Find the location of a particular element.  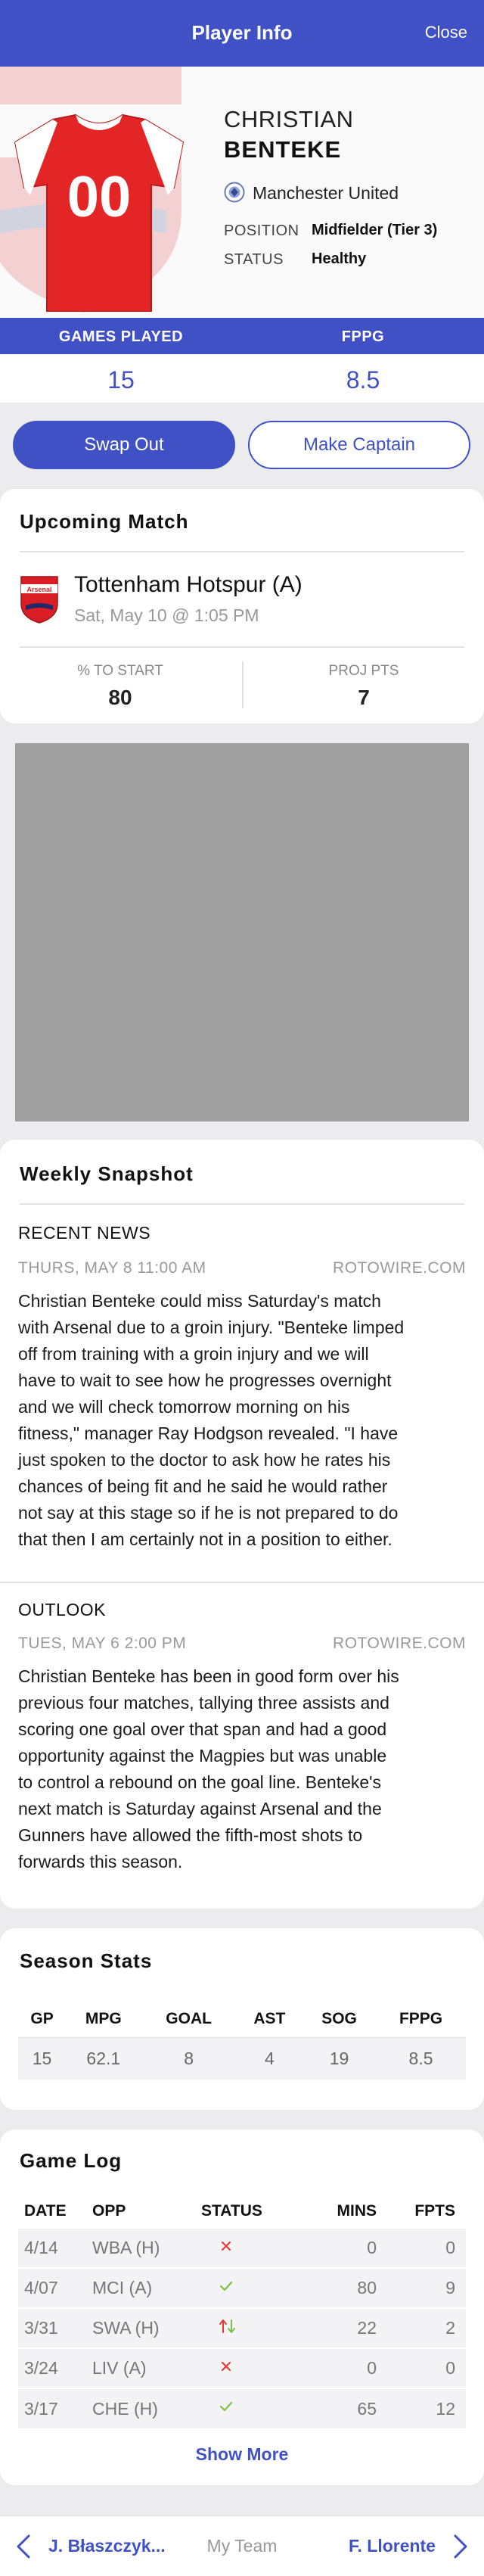

table-header-row: DATE OPP STATUS MINS FPTS is located at coordinates (242, 2211).